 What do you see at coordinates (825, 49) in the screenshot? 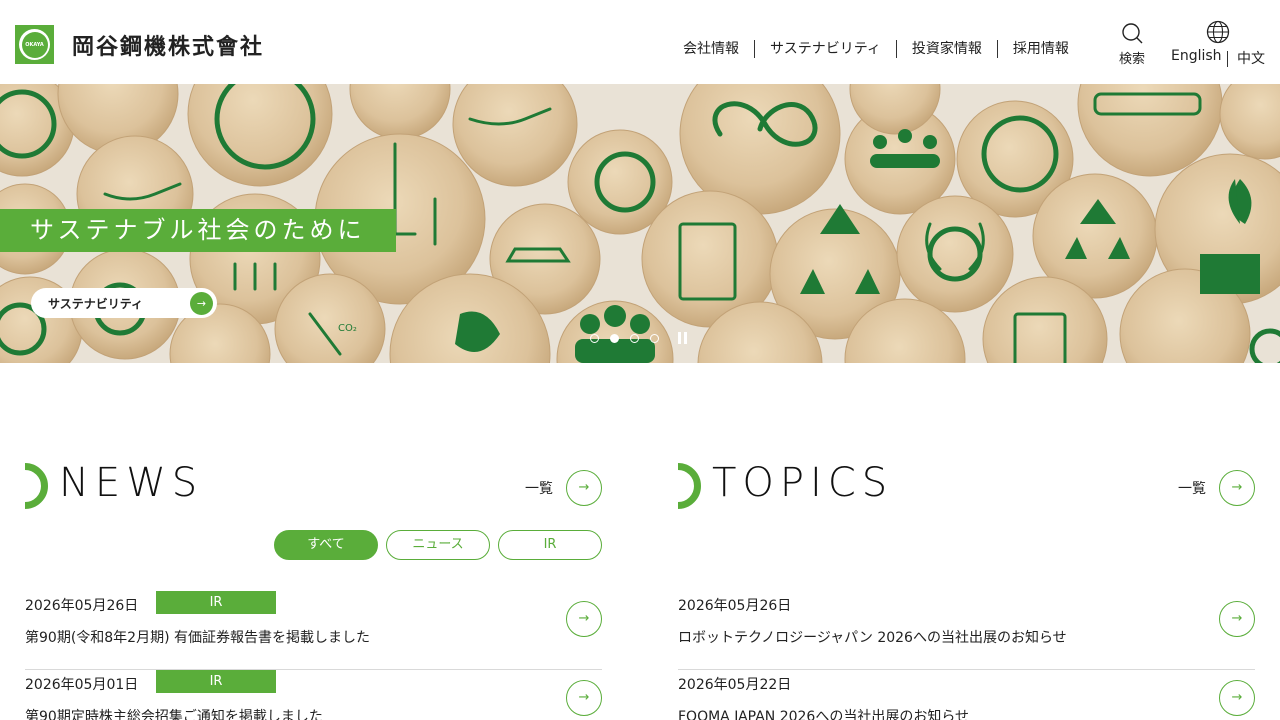
I see `nav-item-sustainability: サステナビリティ` at bounding box center [825, 49].